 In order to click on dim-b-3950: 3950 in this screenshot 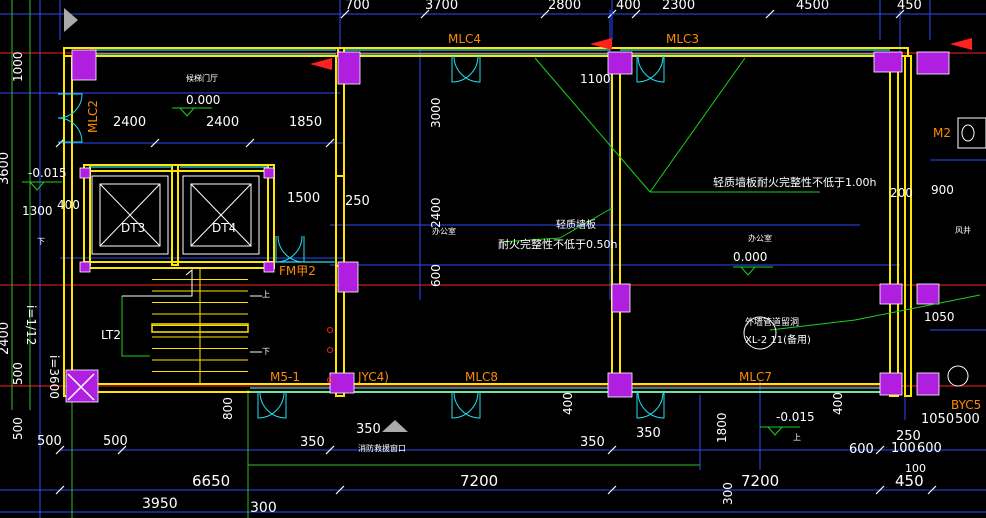, I will do `click(160, 504)`.